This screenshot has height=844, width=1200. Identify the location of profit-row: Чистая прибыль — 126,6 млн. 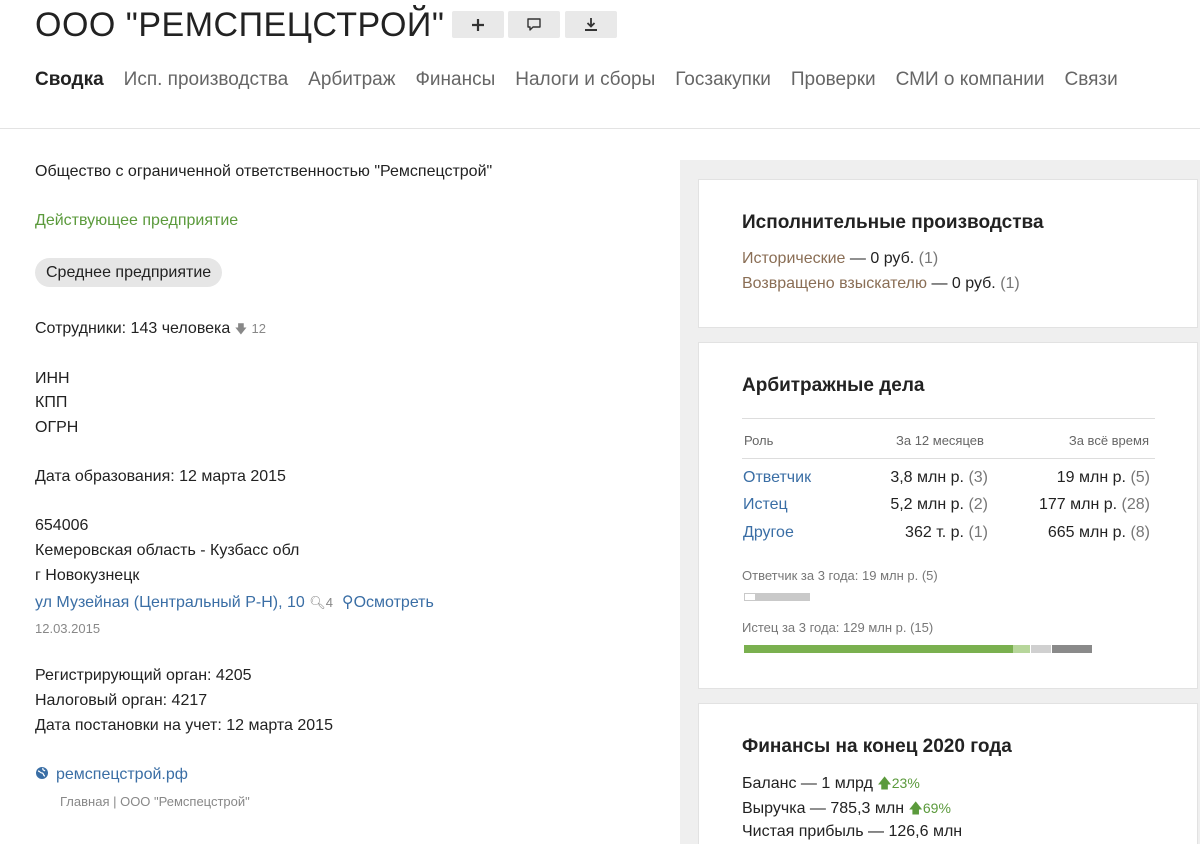
(852, 831).